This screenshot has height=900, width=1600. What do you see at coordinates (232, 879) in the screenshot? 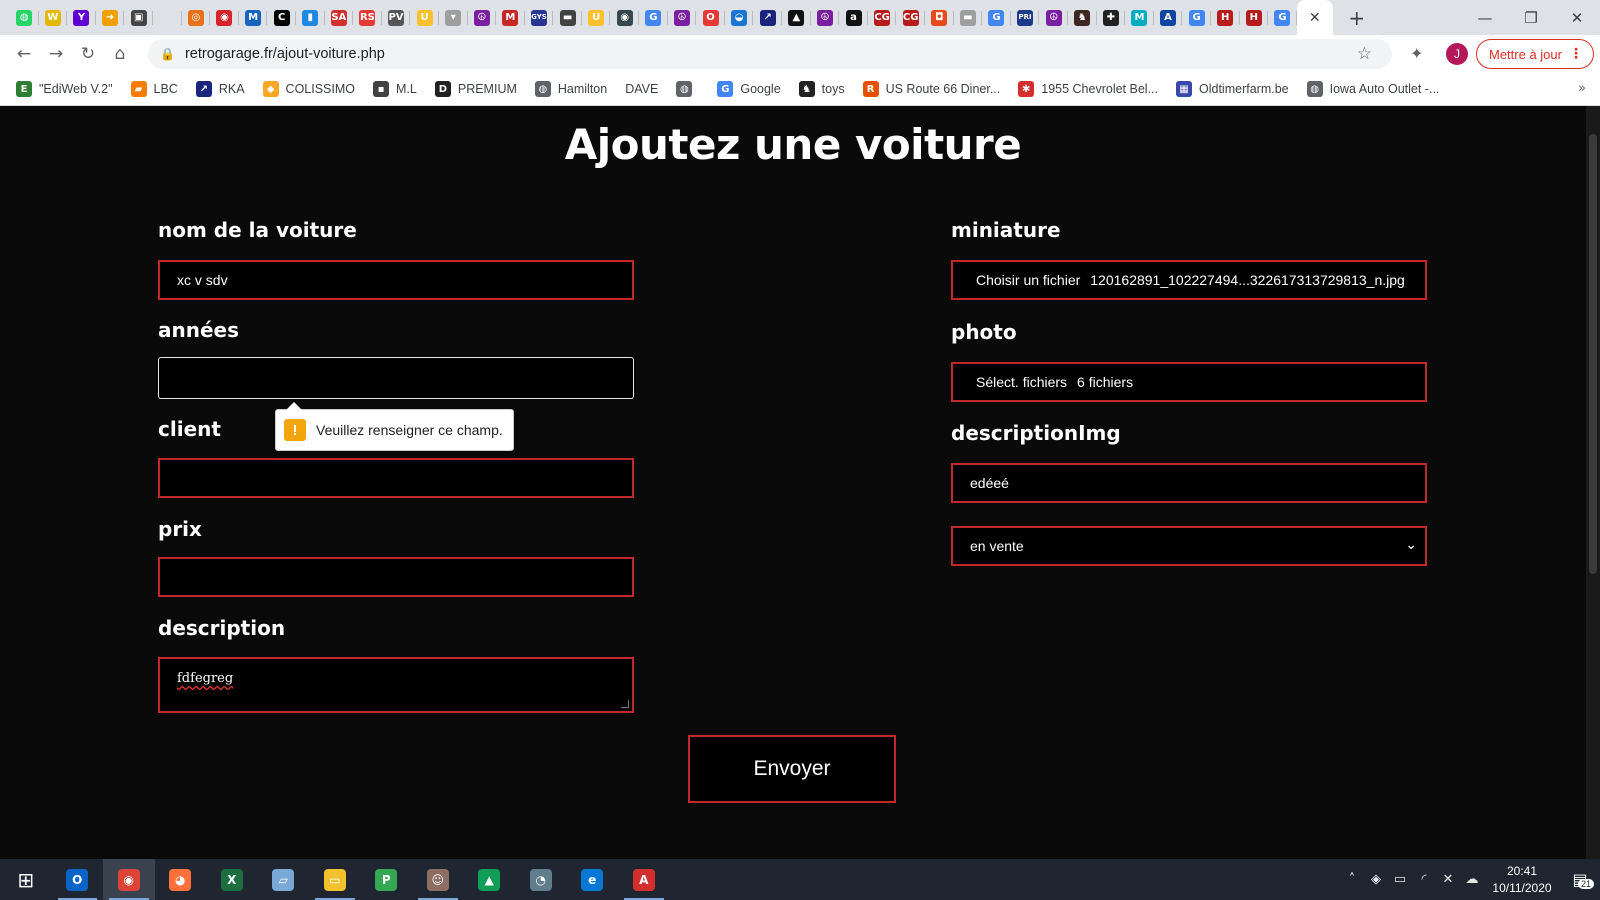
I see `taskbar-app: X` at bounding box center [232, 879].